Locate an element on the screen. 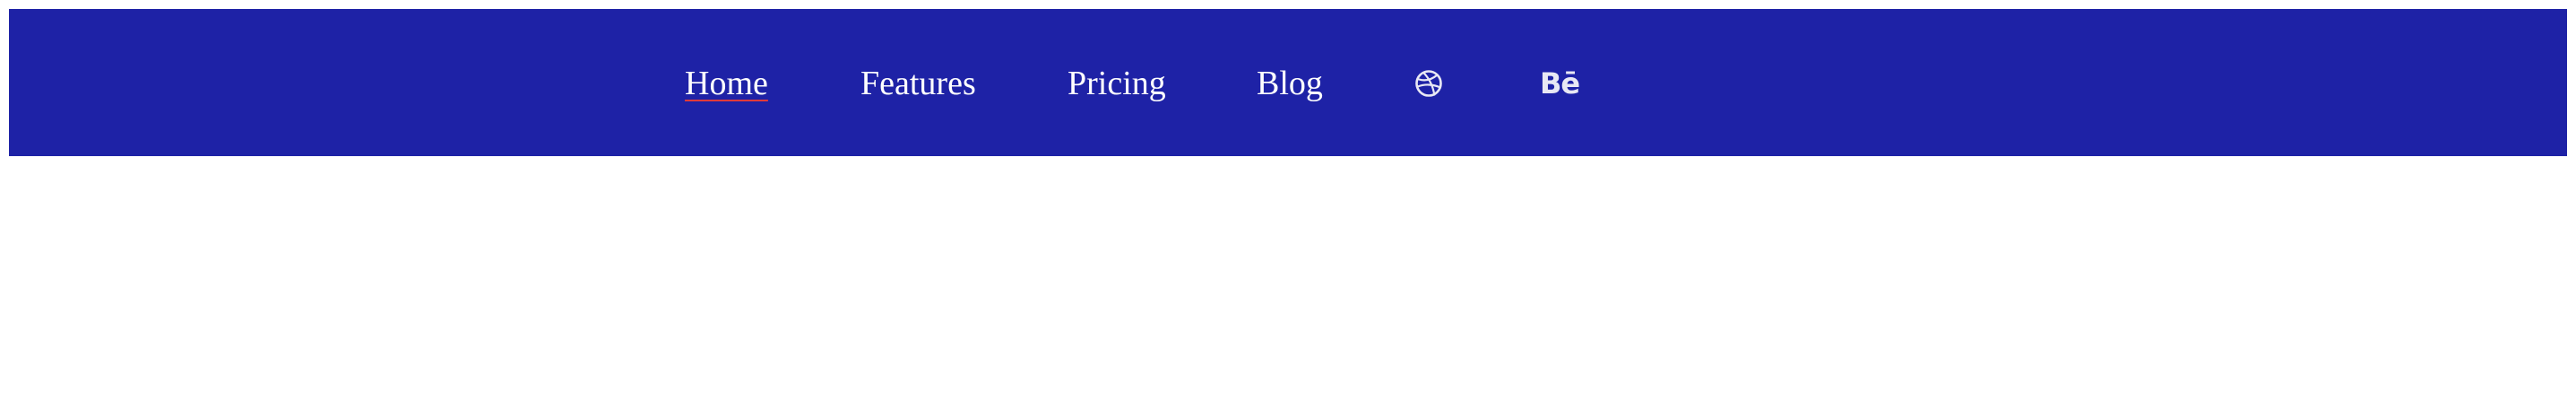 This screenshot has width=2576, height=402. dribbble-icon is located at coordinates (1428, 83).